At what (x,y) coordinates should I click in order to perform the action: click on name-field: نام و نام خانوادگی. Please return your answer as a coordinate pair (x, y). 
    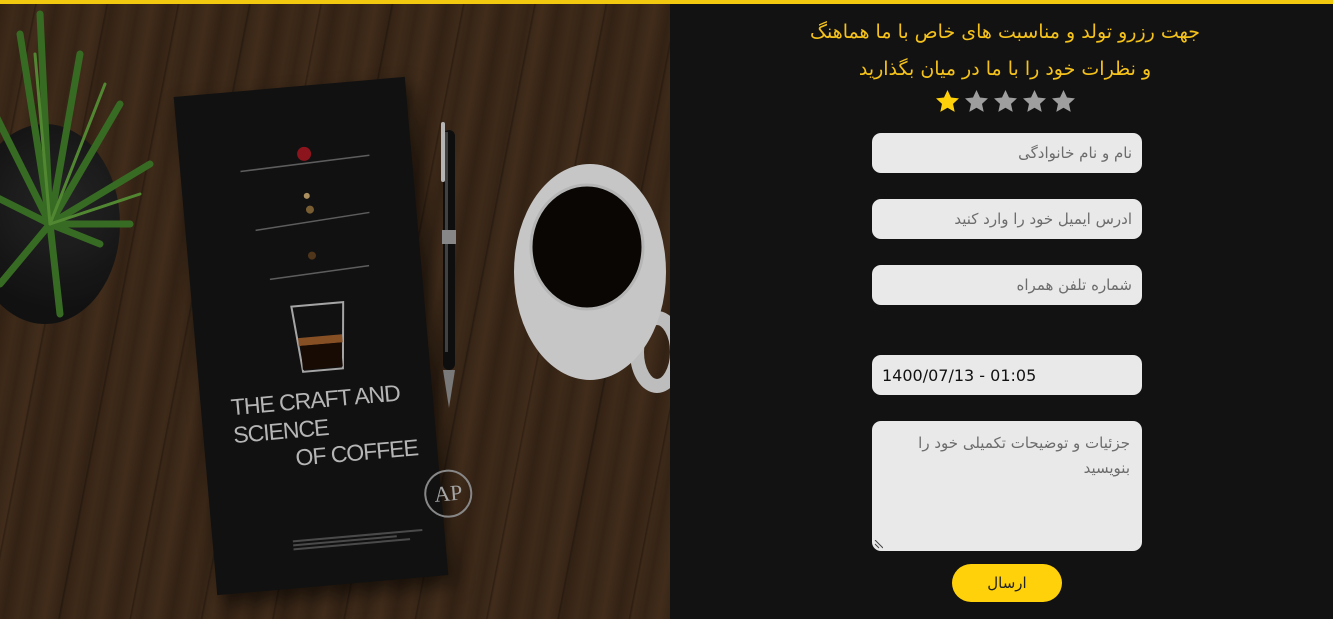
    Looking at the image, I should click on (1007, 153).